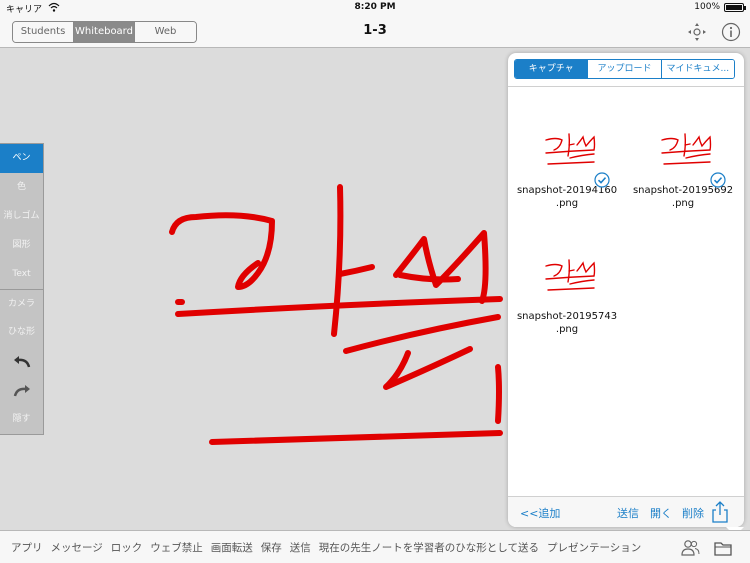  I want to click on snapshot-item: snapshot-20195743 .png, so click(567, 295).